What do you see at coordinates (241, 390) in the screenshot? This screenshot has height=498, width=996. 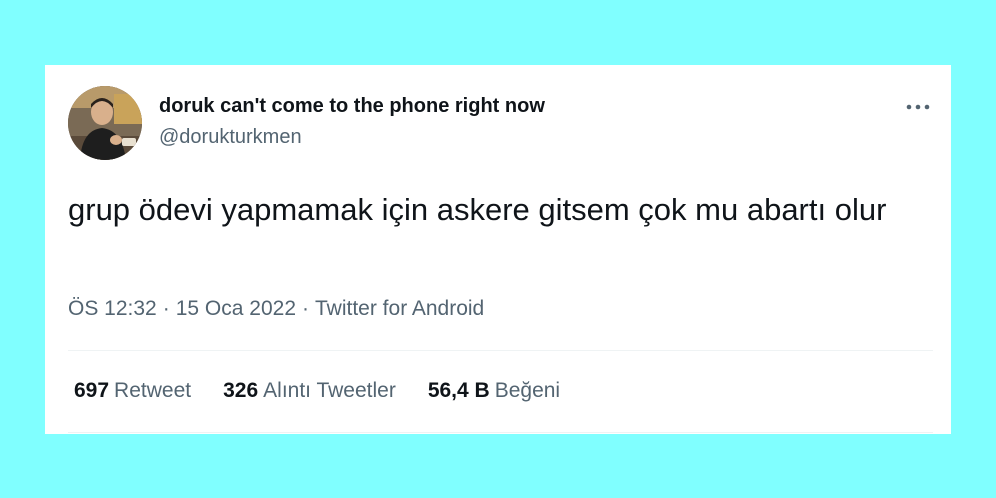 I see `stat-value: 326` at bounding box center [241, 390].